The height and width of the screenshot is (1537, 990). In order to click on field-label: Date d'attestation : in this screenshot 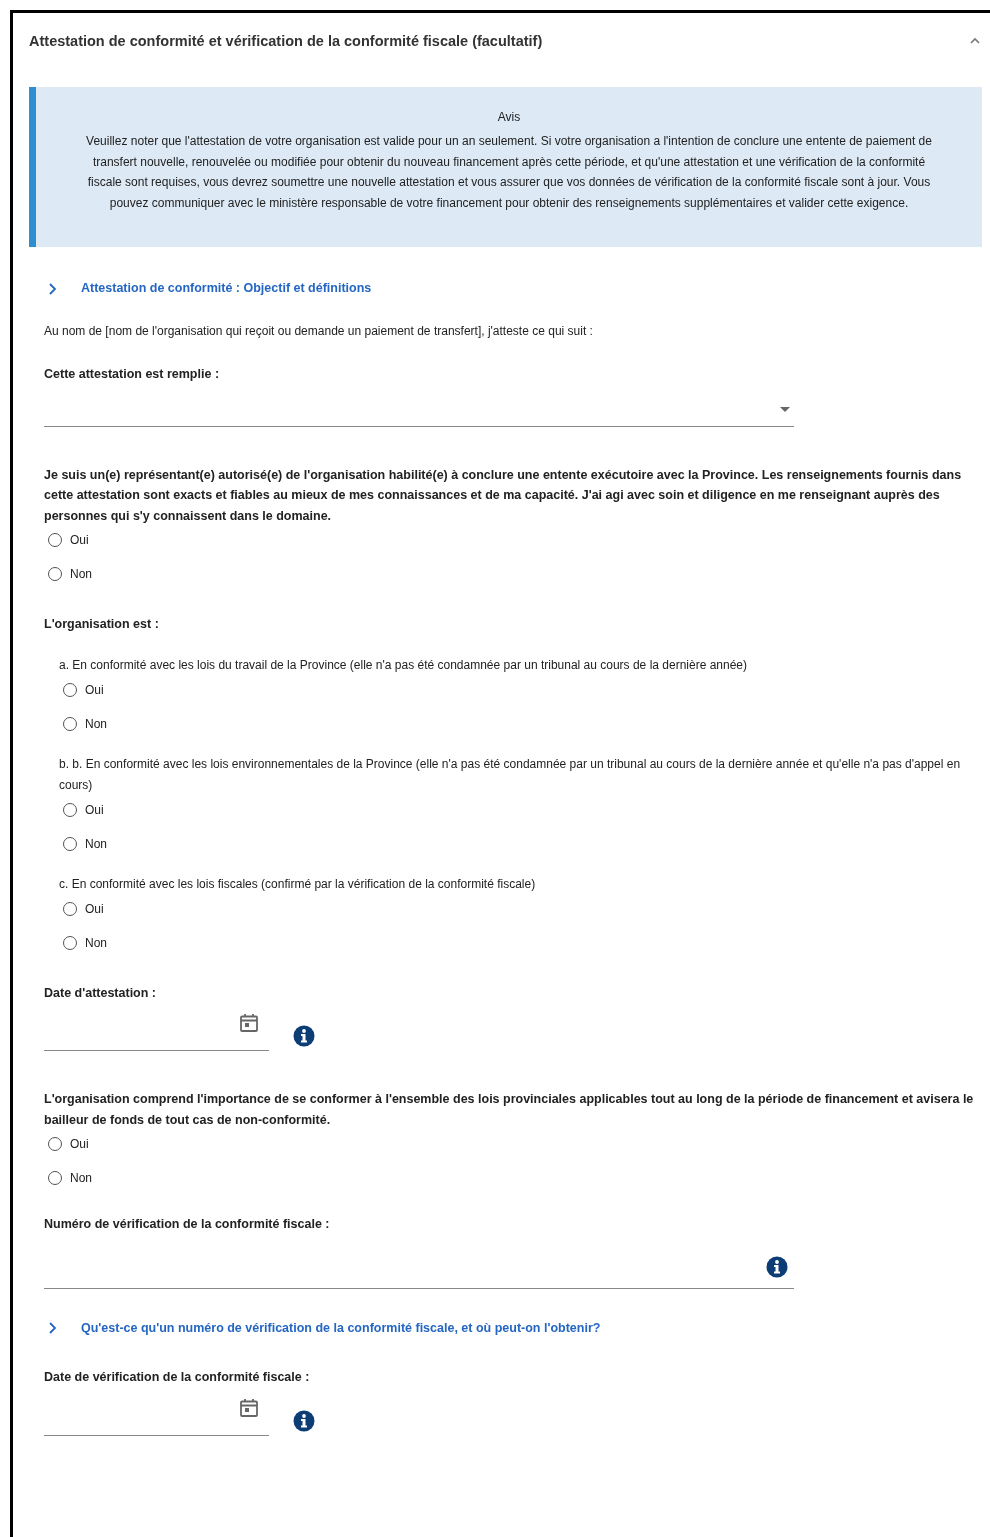, I will do `click(100, 993)`.